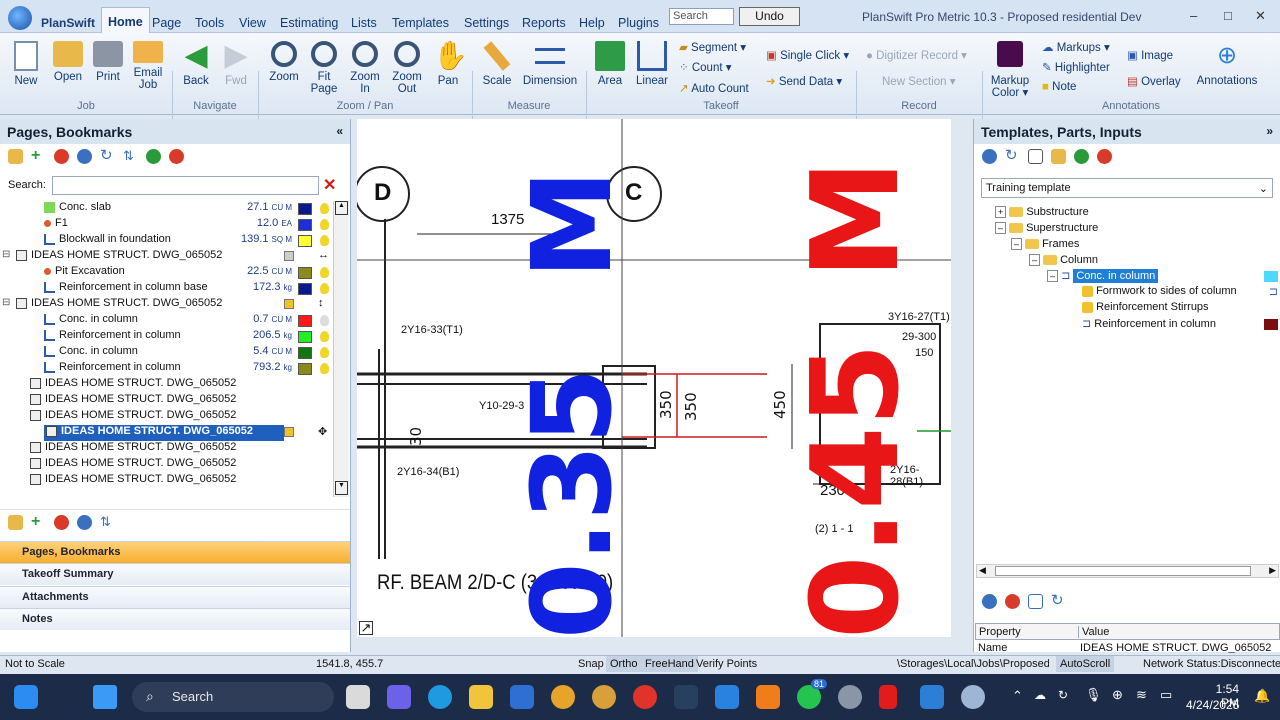 This screenshot has height=720, width=1280. Describe the element at coordinates (364, 23) in the screenshot. I see `menu-lists: Lists` at that location.